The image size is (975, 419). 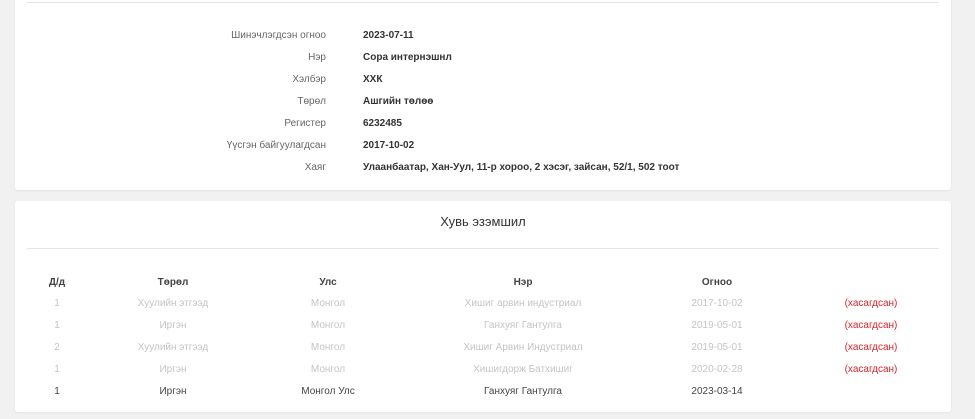 What do you see at coordinates (483, 107) in the screenshot?
I see `info-row-type: Төрөл Ашгийн төлөө` at bounding box center [483, 107].